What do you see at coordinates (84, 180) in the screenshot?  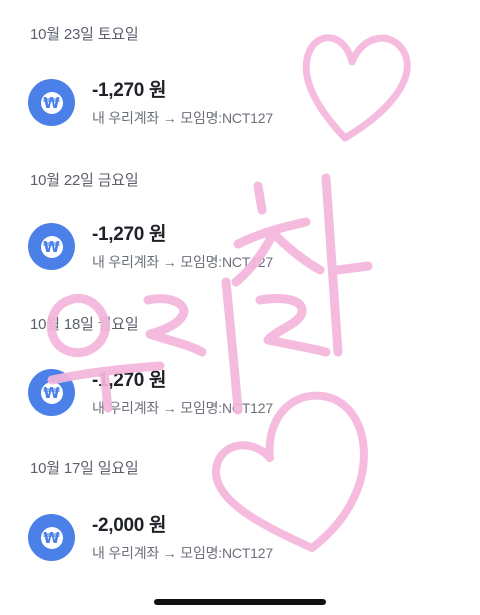 I see `date-header: 10월 22일 금요일` at bounding box center [84, 180].